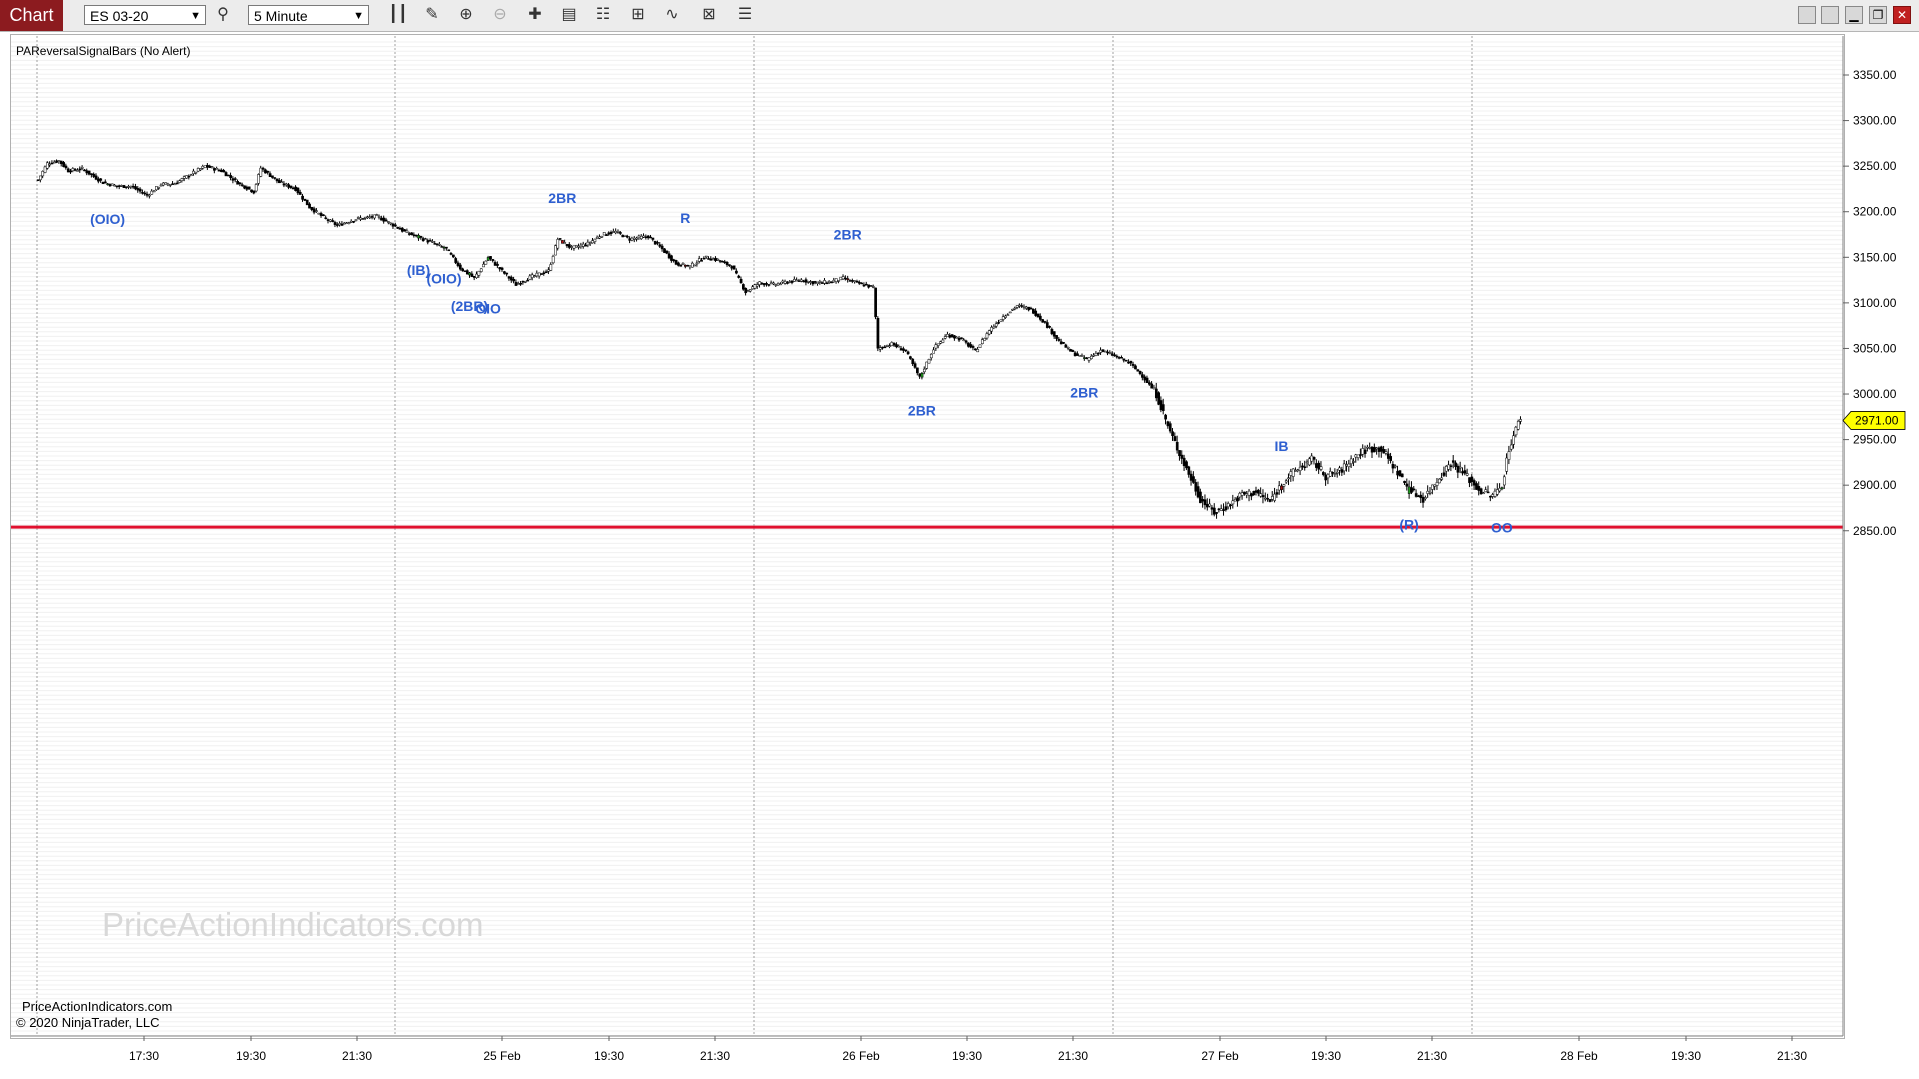  What do you see at coordinates (1875, 121) in the screenshot?
I see `price-tick-label: 3300.00` at bounding box center [1875, 121].